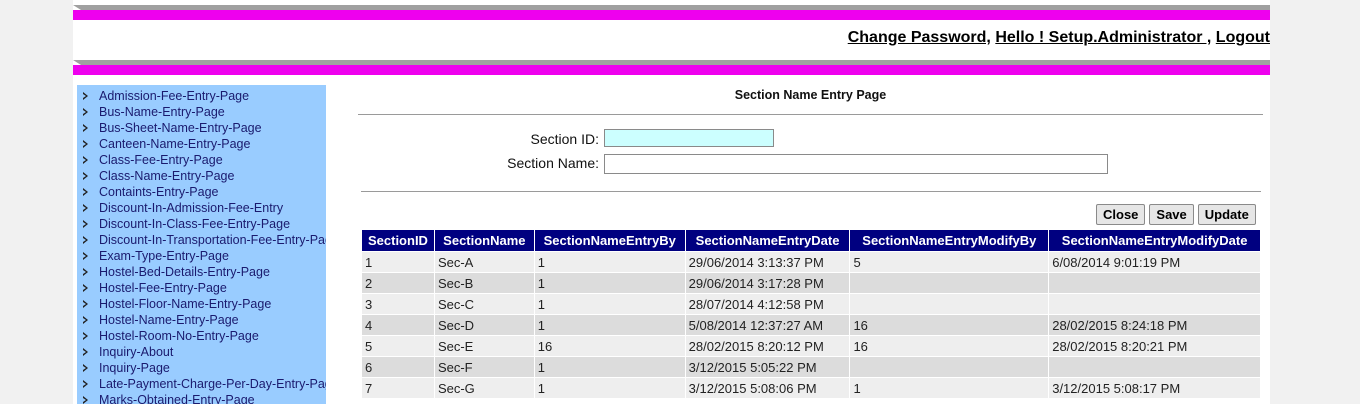 The image size is (1360, 404). I want to click on sidebar-item: Late-Payment-Charge-Per-Day-Entry-Page, so click(204, 384).